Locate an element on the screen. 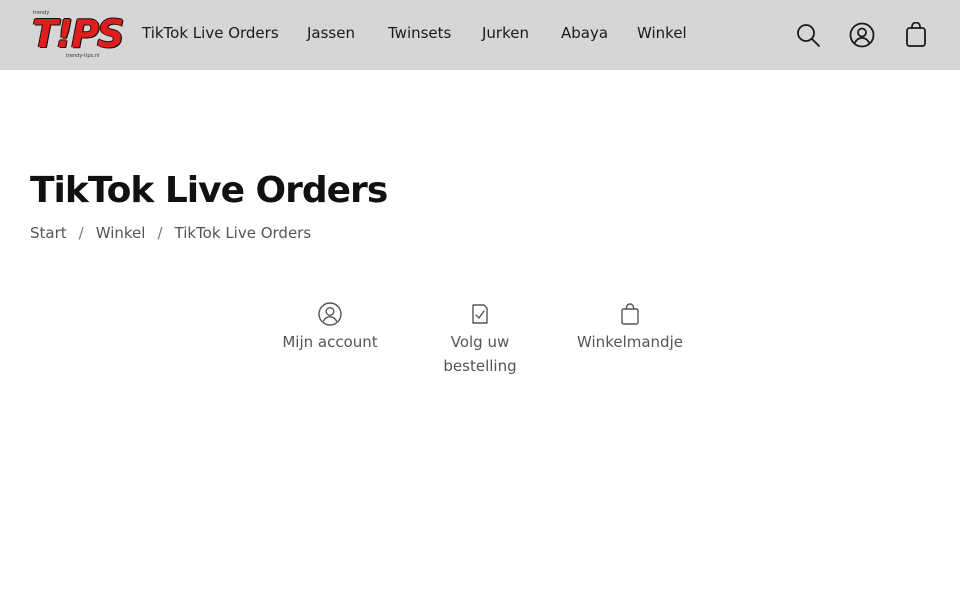 This screenshot has height=600, width=960. quick-link-label: Mijn account is located at coordinates (330, 342).